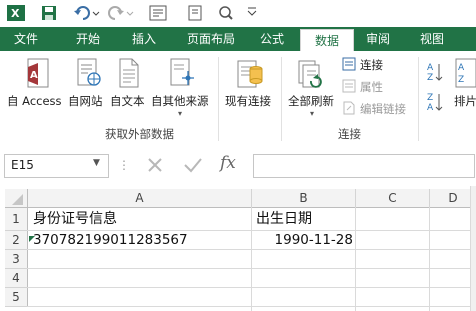  Describe the element at coordinates (26, 39) in the screenshot. I see `tab-file: 文件` at that location.